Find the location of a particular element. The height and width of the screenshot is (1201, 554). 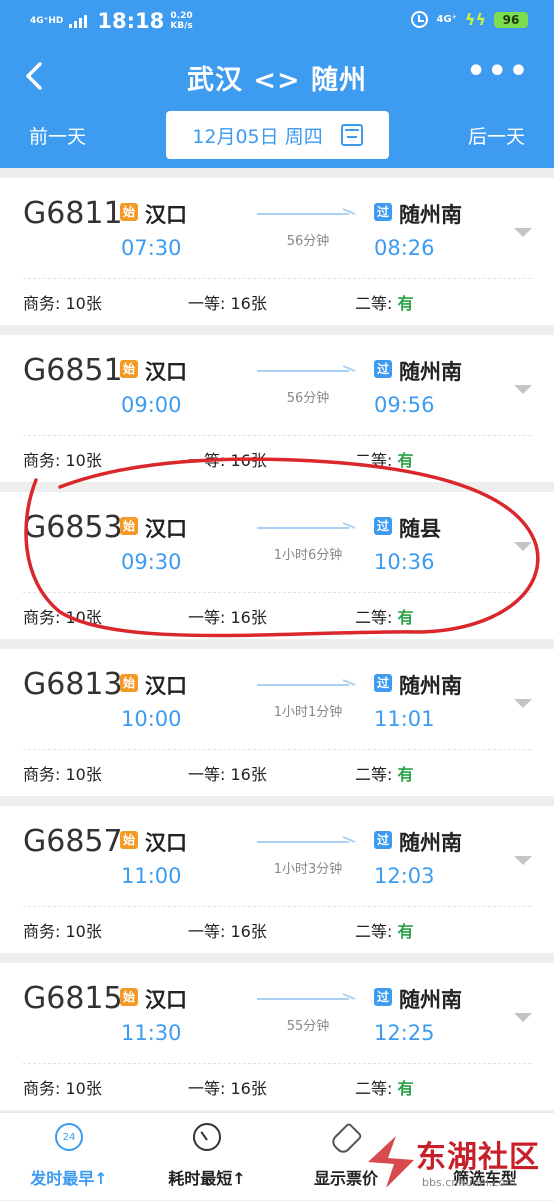

watermark-text: 东湖社区 is located at coordinates (478, 1157).